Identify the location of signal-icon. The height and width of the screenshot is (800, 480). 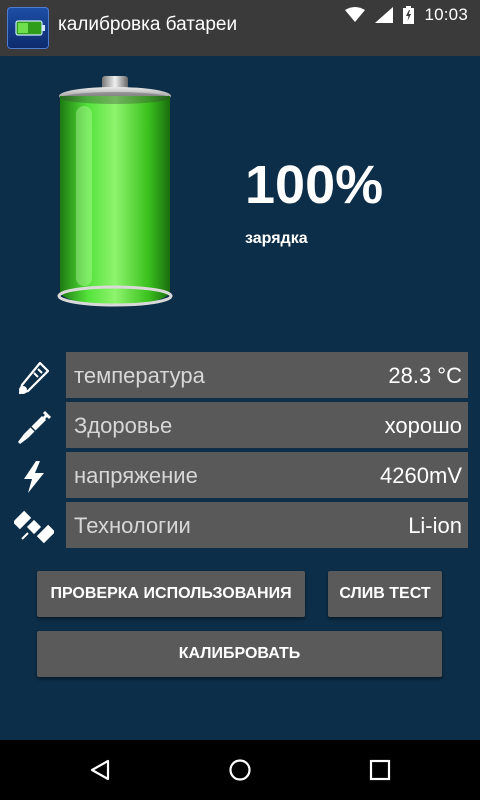
(384, 15).